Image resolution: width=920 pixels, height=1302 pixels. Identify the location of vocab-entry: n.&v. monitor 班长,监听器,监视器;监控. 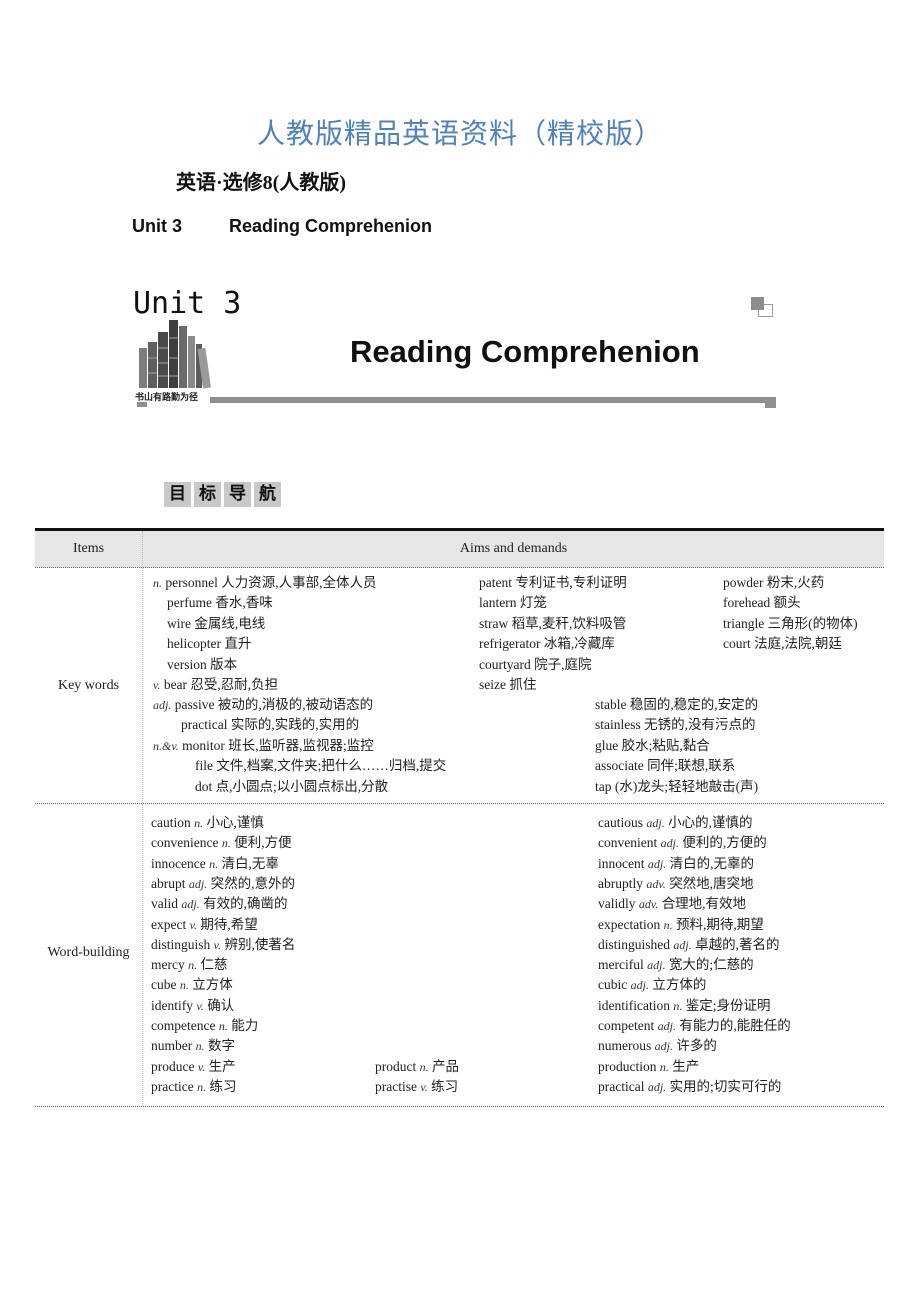
(263, 746).